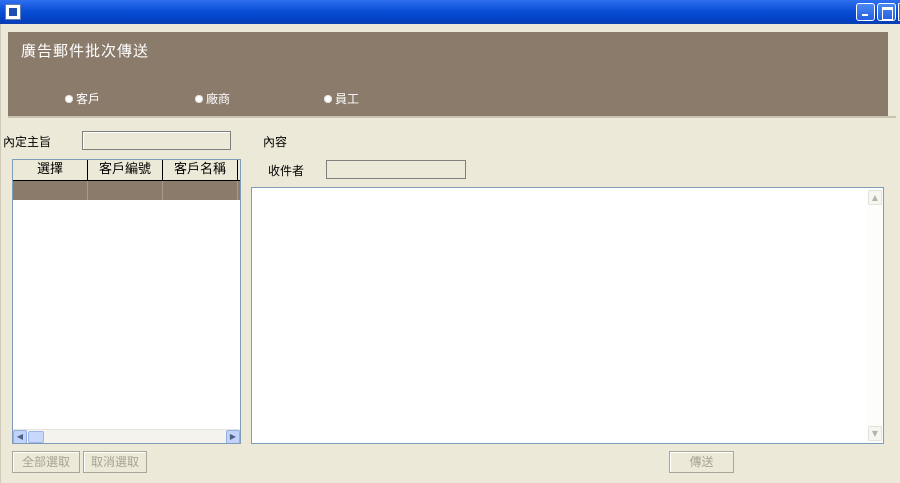 The image size is (900, 483). I want to click on radio-customer: 客戶, so click(82, 98).